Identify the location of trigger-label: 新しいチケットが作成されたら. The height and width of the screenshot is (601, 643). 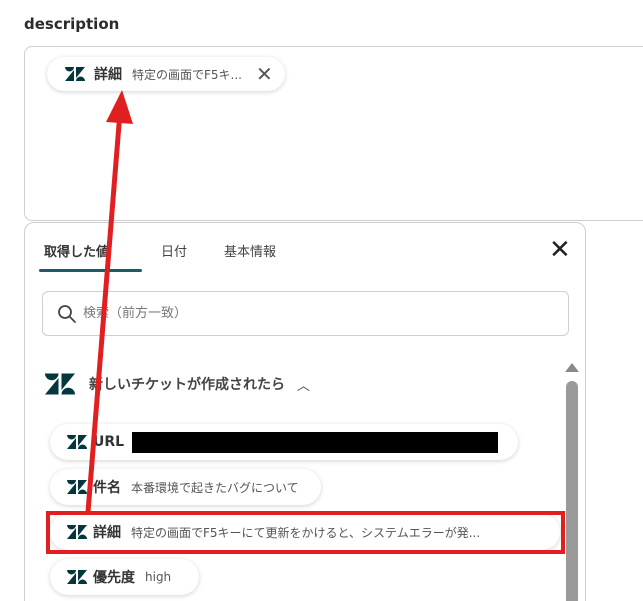
(187, 385).